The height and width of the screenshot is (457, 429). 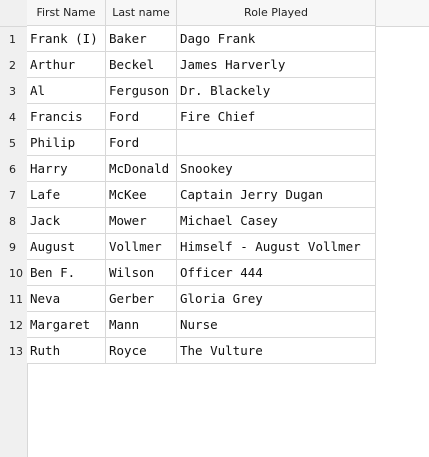 I want to click on row-number: 9, so click(x=13, y=247).